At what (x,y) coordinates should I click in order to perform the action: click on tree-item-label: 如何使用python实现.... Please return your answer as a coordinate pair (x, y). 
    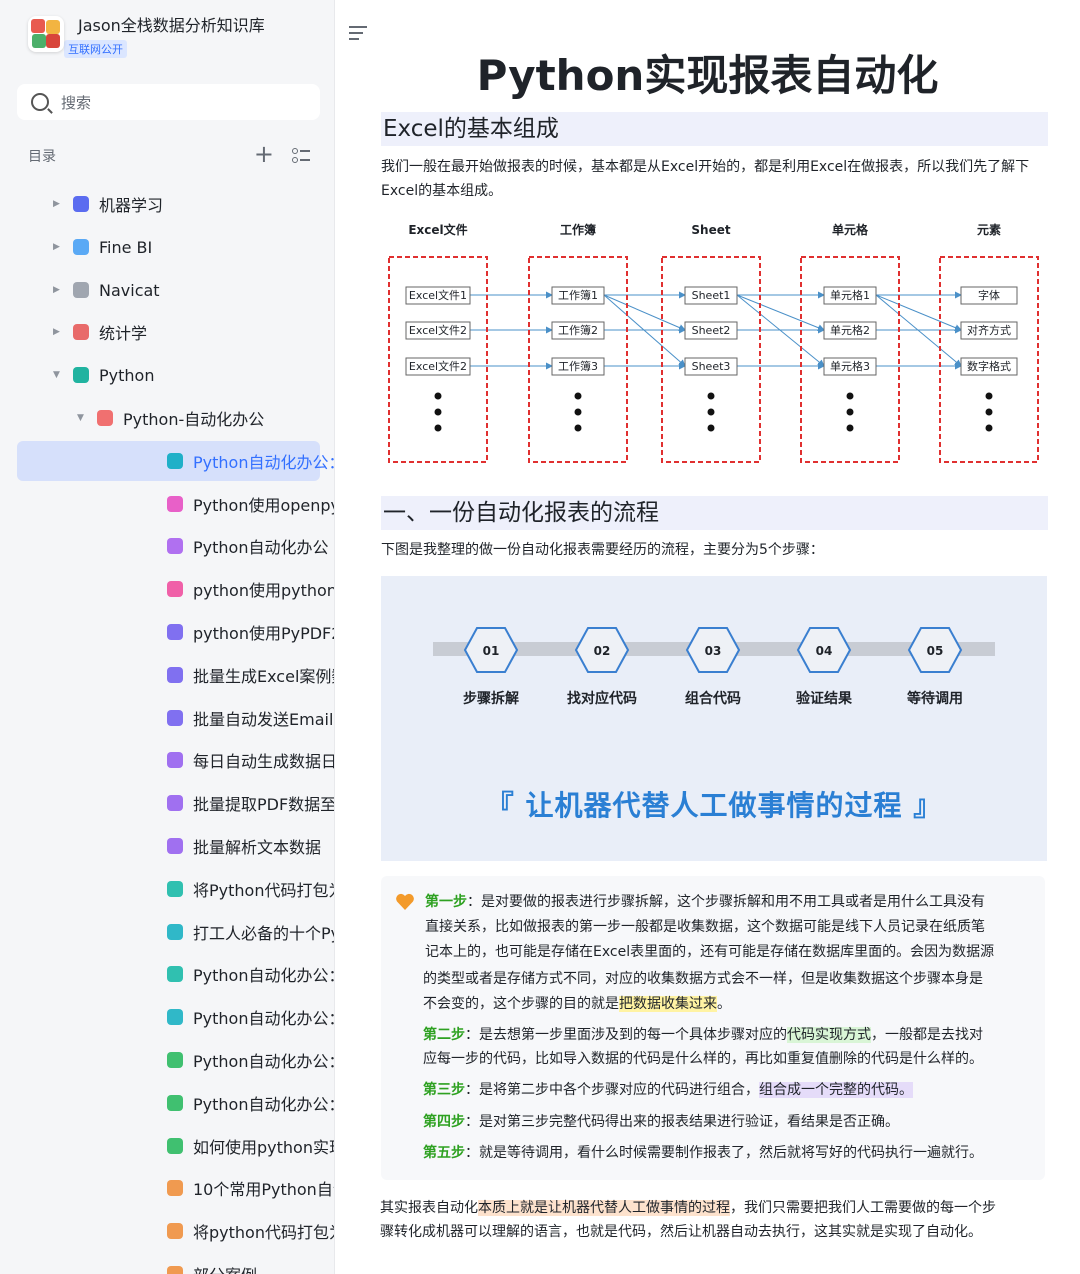
    Looking at the image, I should click on (263, 1147).